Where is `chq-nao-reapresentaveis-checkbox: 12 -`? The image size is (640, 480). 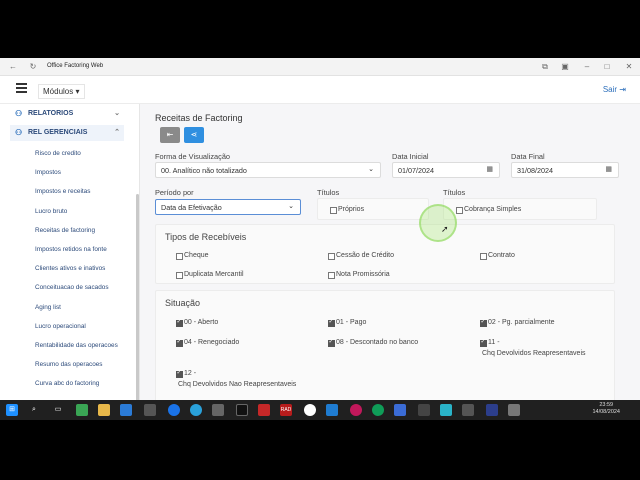
chq-nao-reapresentaveis-checkbox: 12 - is located at coordinates (186, 373).